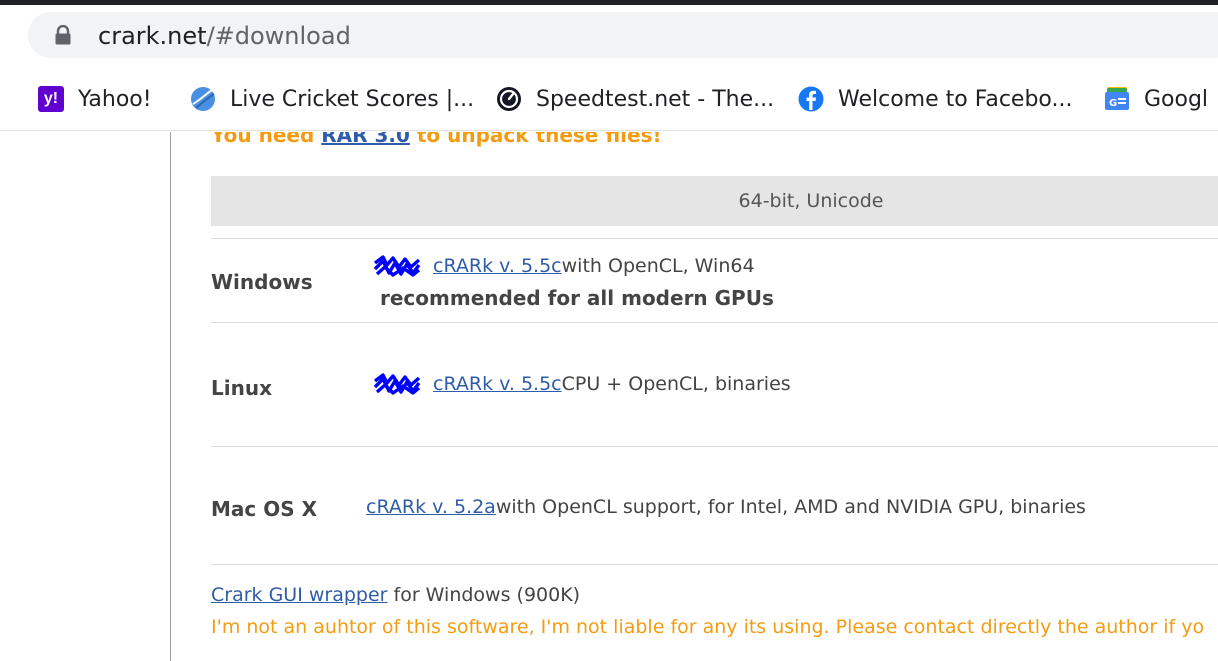  I want to click on crark-mac-link: cRARk v. 5.2a, so click(431, 507).